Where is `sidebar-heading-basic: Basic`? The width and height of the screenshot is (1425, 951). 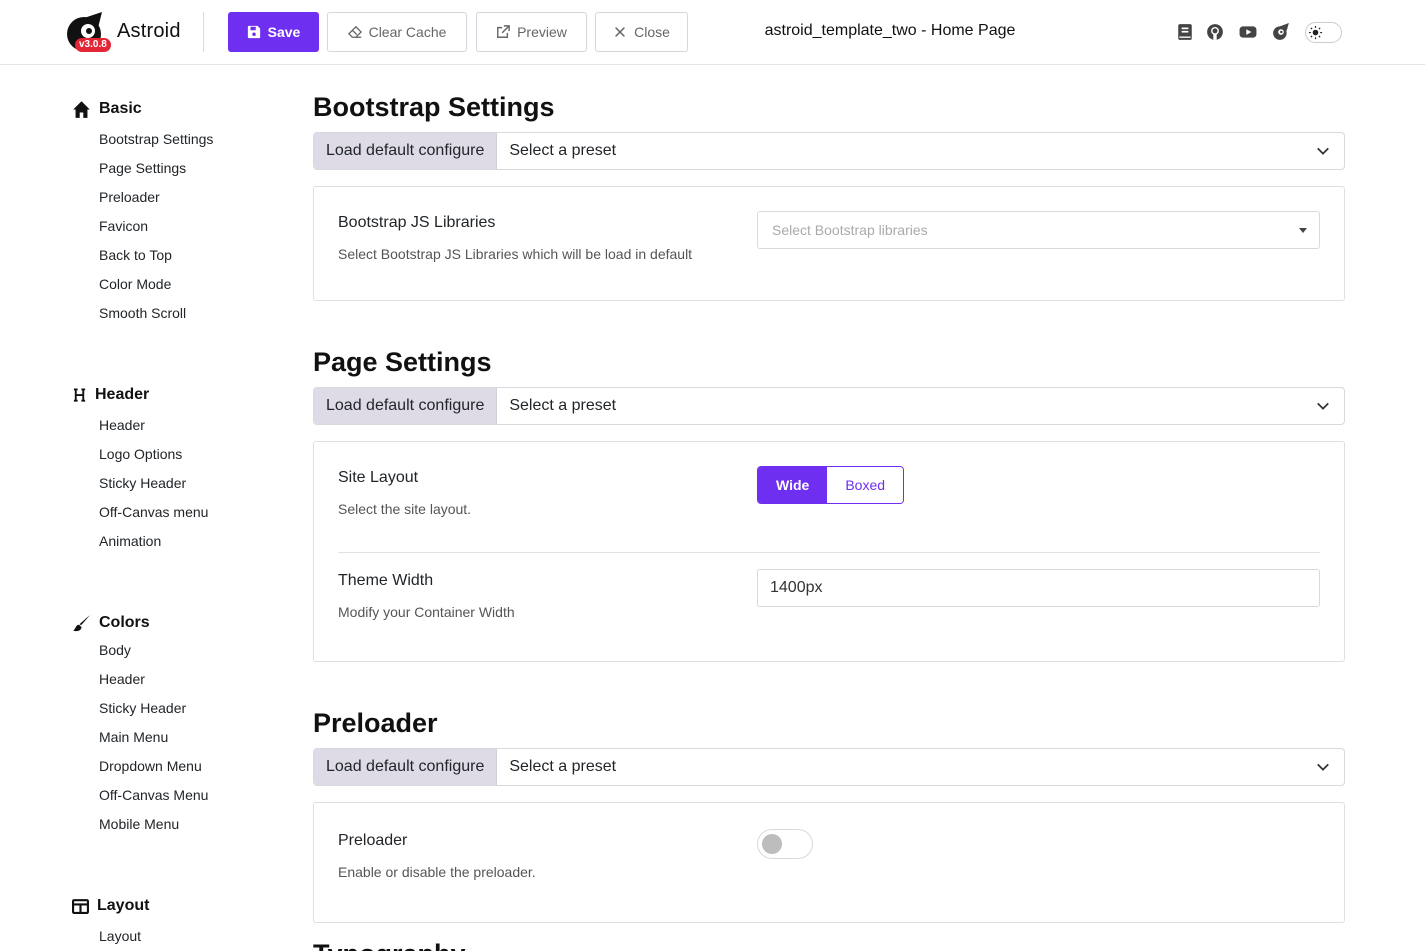 sidebar-heading-basic: Basic is located at coordinates (172, 109).